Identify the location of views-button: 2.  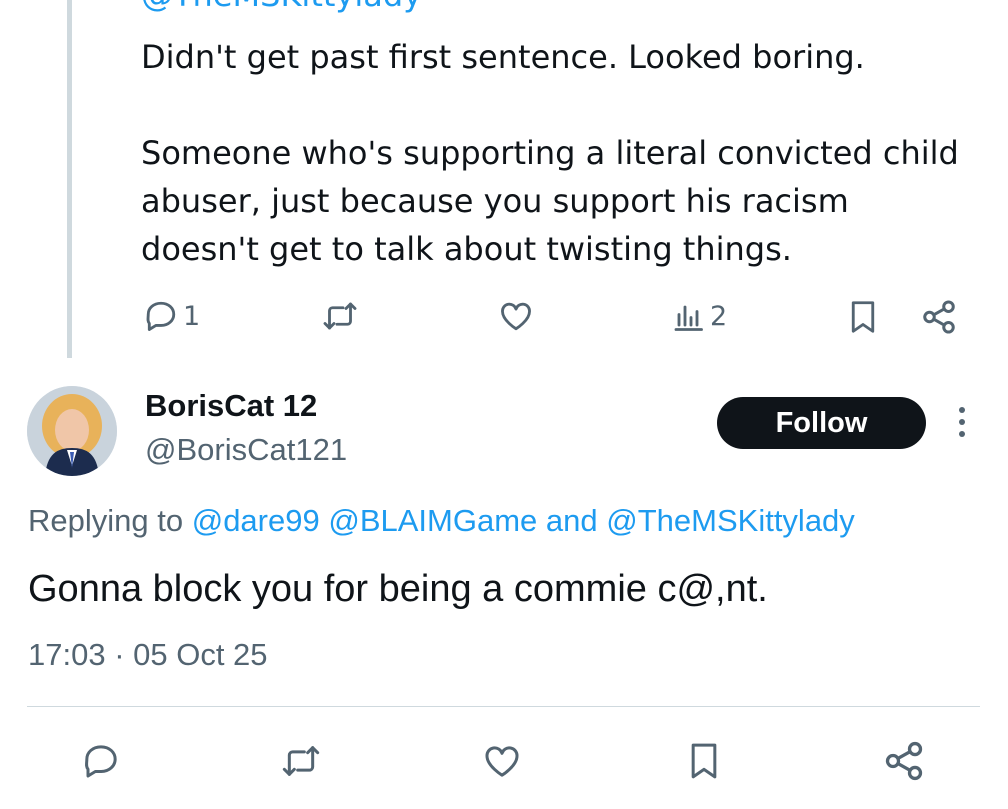
(698, 316).